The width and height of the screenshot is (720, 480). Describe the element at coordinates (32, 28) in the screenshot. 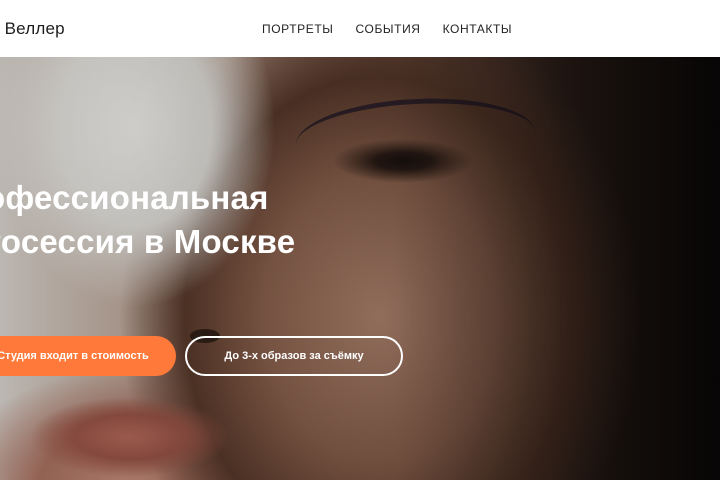

I see `brand-name: а Веллер` at that location.